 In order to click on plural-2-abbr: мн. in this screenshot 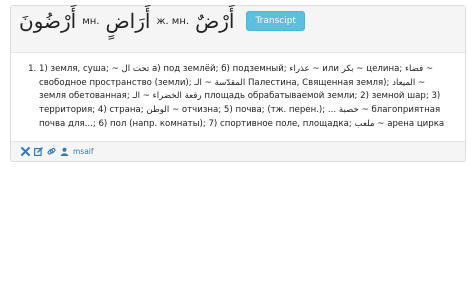, I will do `click(91, 21)`.